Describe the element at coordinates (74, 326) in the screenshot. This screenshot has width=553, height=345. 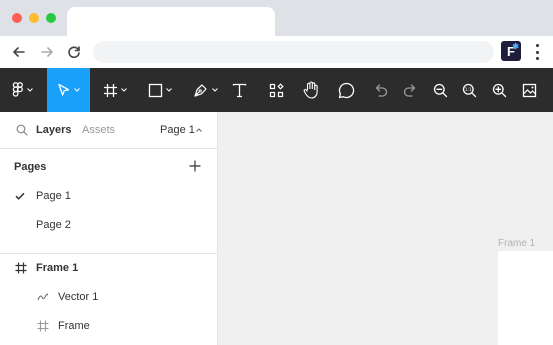
I see `layer-label: Frame` at that location.